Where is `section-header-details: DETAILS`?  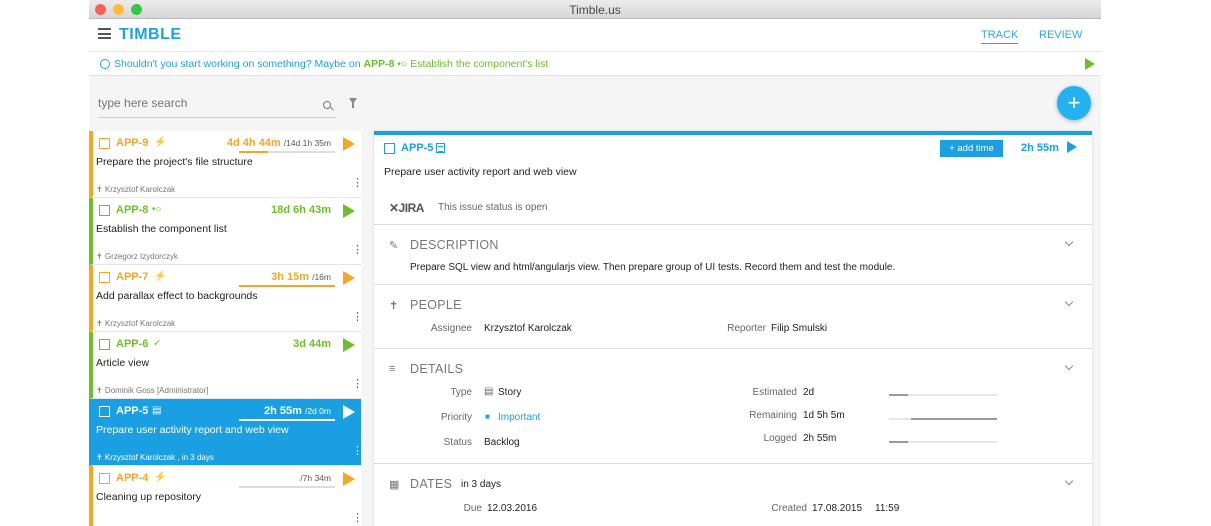
section-header-details: DETAILS is located at coordinates (436, 369).